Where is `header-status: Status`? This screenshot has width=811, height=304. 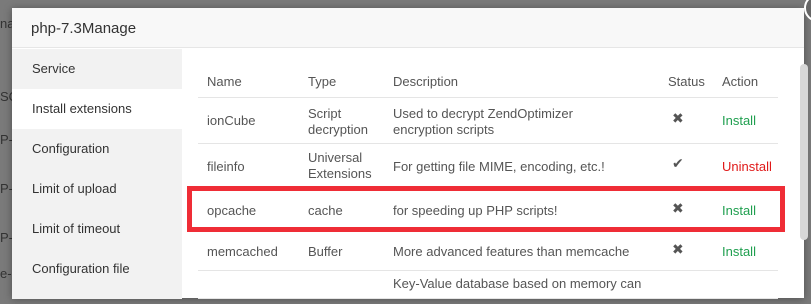 header-status: Status is located at coordinates (686, 81).